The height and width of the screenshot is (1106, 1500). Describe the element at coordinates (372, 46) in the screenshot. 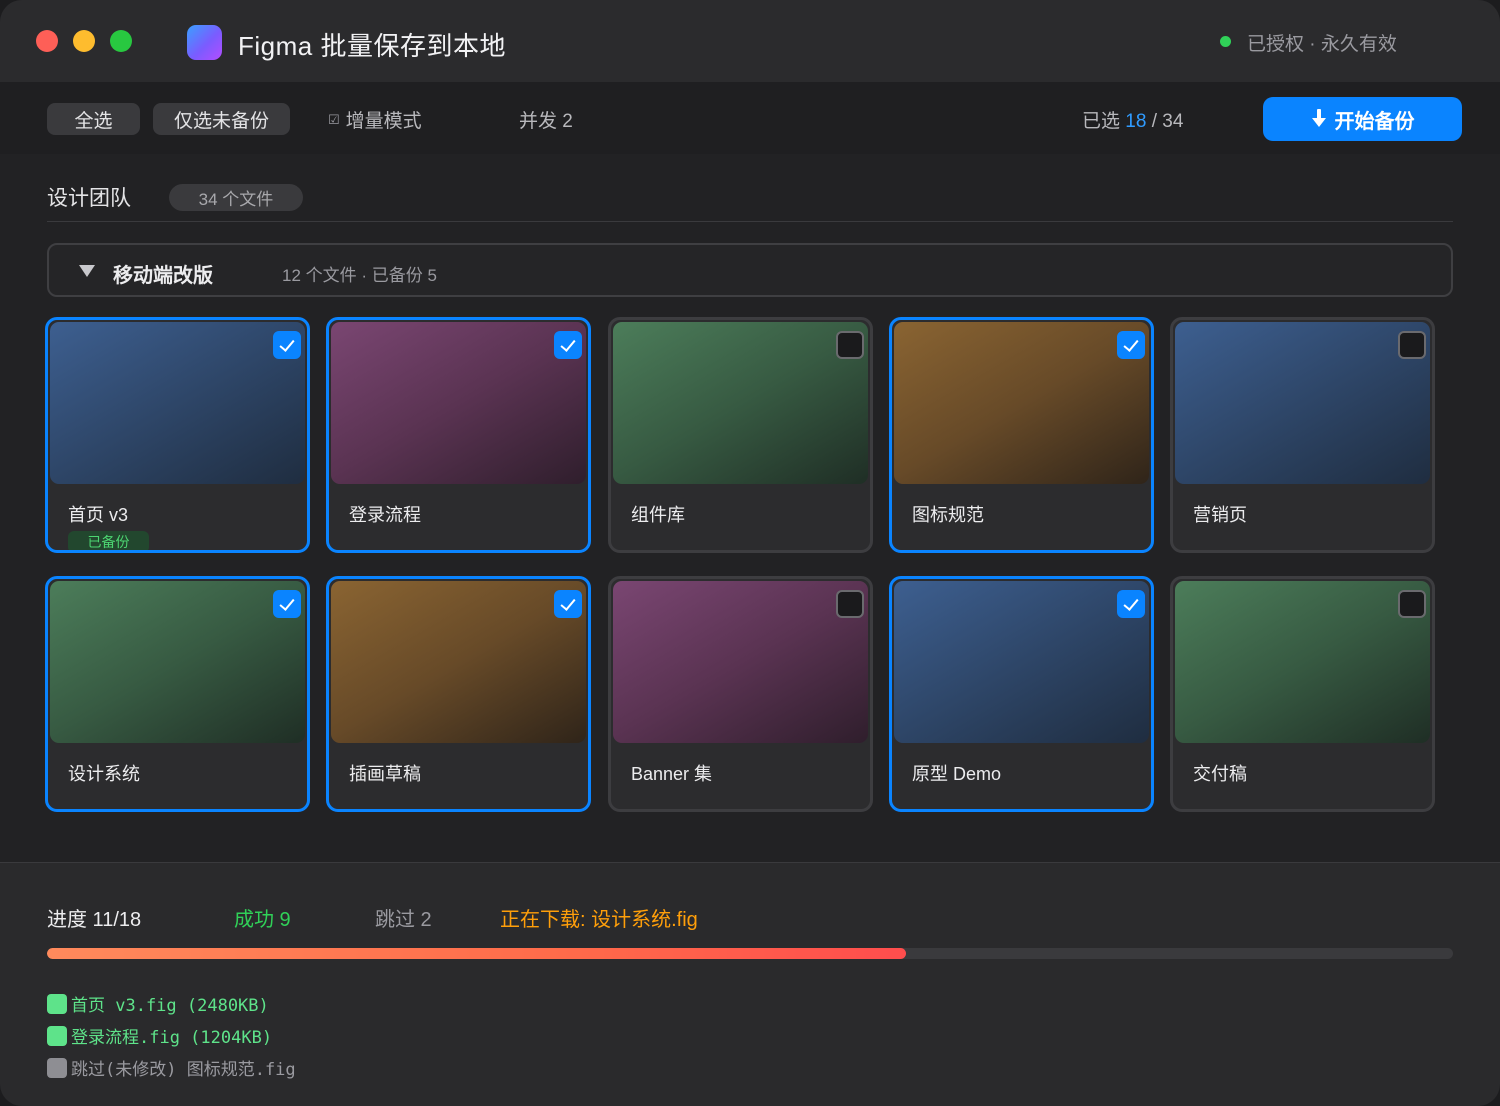

I see `app-title: Figma 批量保存到本地` at that location.